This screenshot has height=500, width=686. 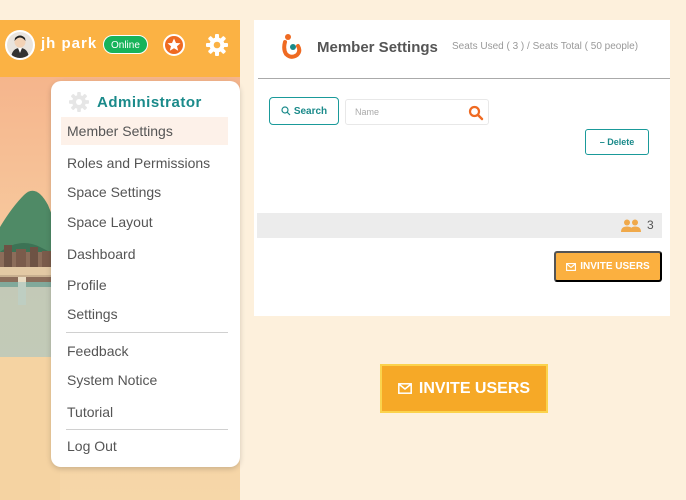 What do you see at coordinates (459, 225) in the screenshot?
I see `member-count-row: 3` at bounding box center [459, 225].